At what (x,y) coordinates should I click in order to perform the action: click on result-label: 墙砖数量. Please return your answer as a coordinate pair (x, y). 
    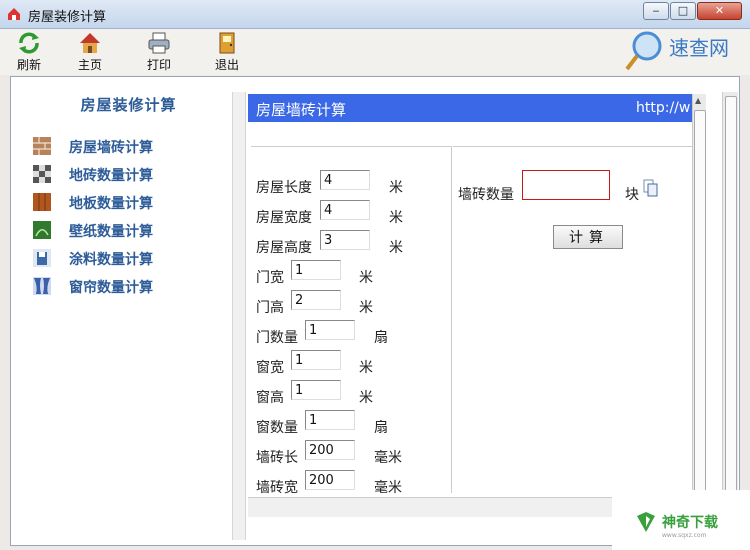
    Looking at the image, I should click on (486, 195).